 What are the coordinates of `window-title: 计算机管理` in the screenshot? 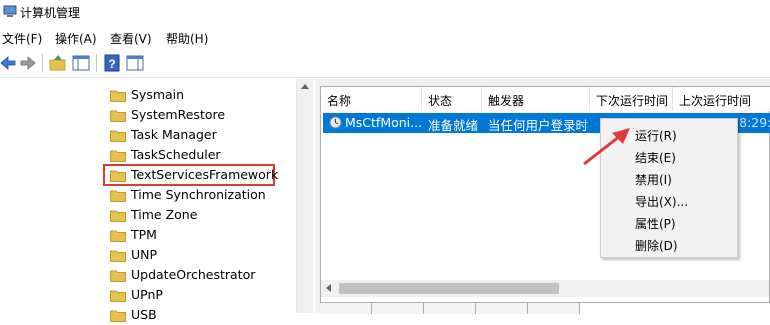 It's located at (50, 13).